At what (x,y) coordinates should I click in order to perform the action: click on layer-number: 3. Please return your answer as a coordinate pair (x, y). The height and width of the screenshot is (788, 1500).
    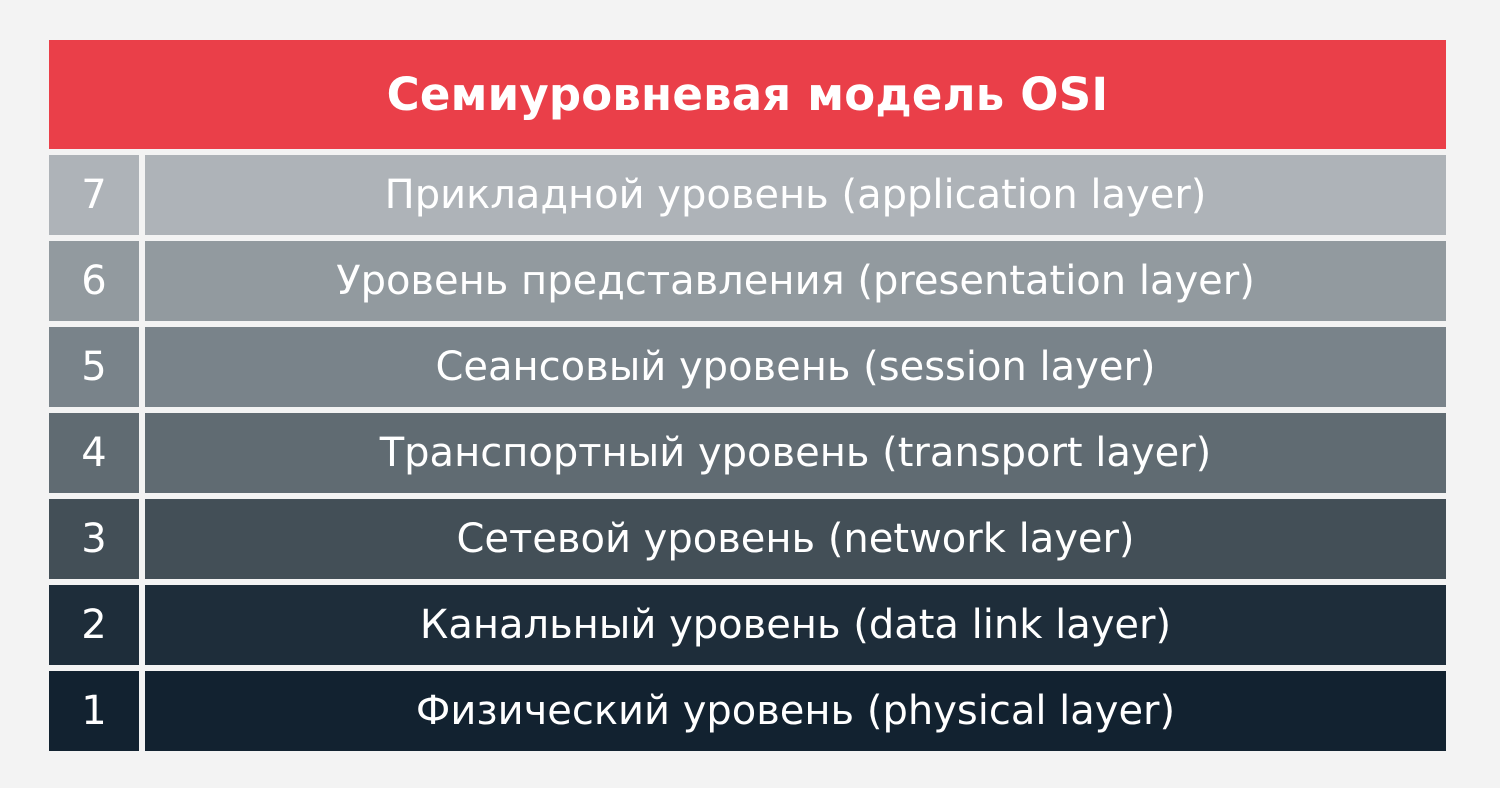
    Looking at the image, I should click on (94, 539).